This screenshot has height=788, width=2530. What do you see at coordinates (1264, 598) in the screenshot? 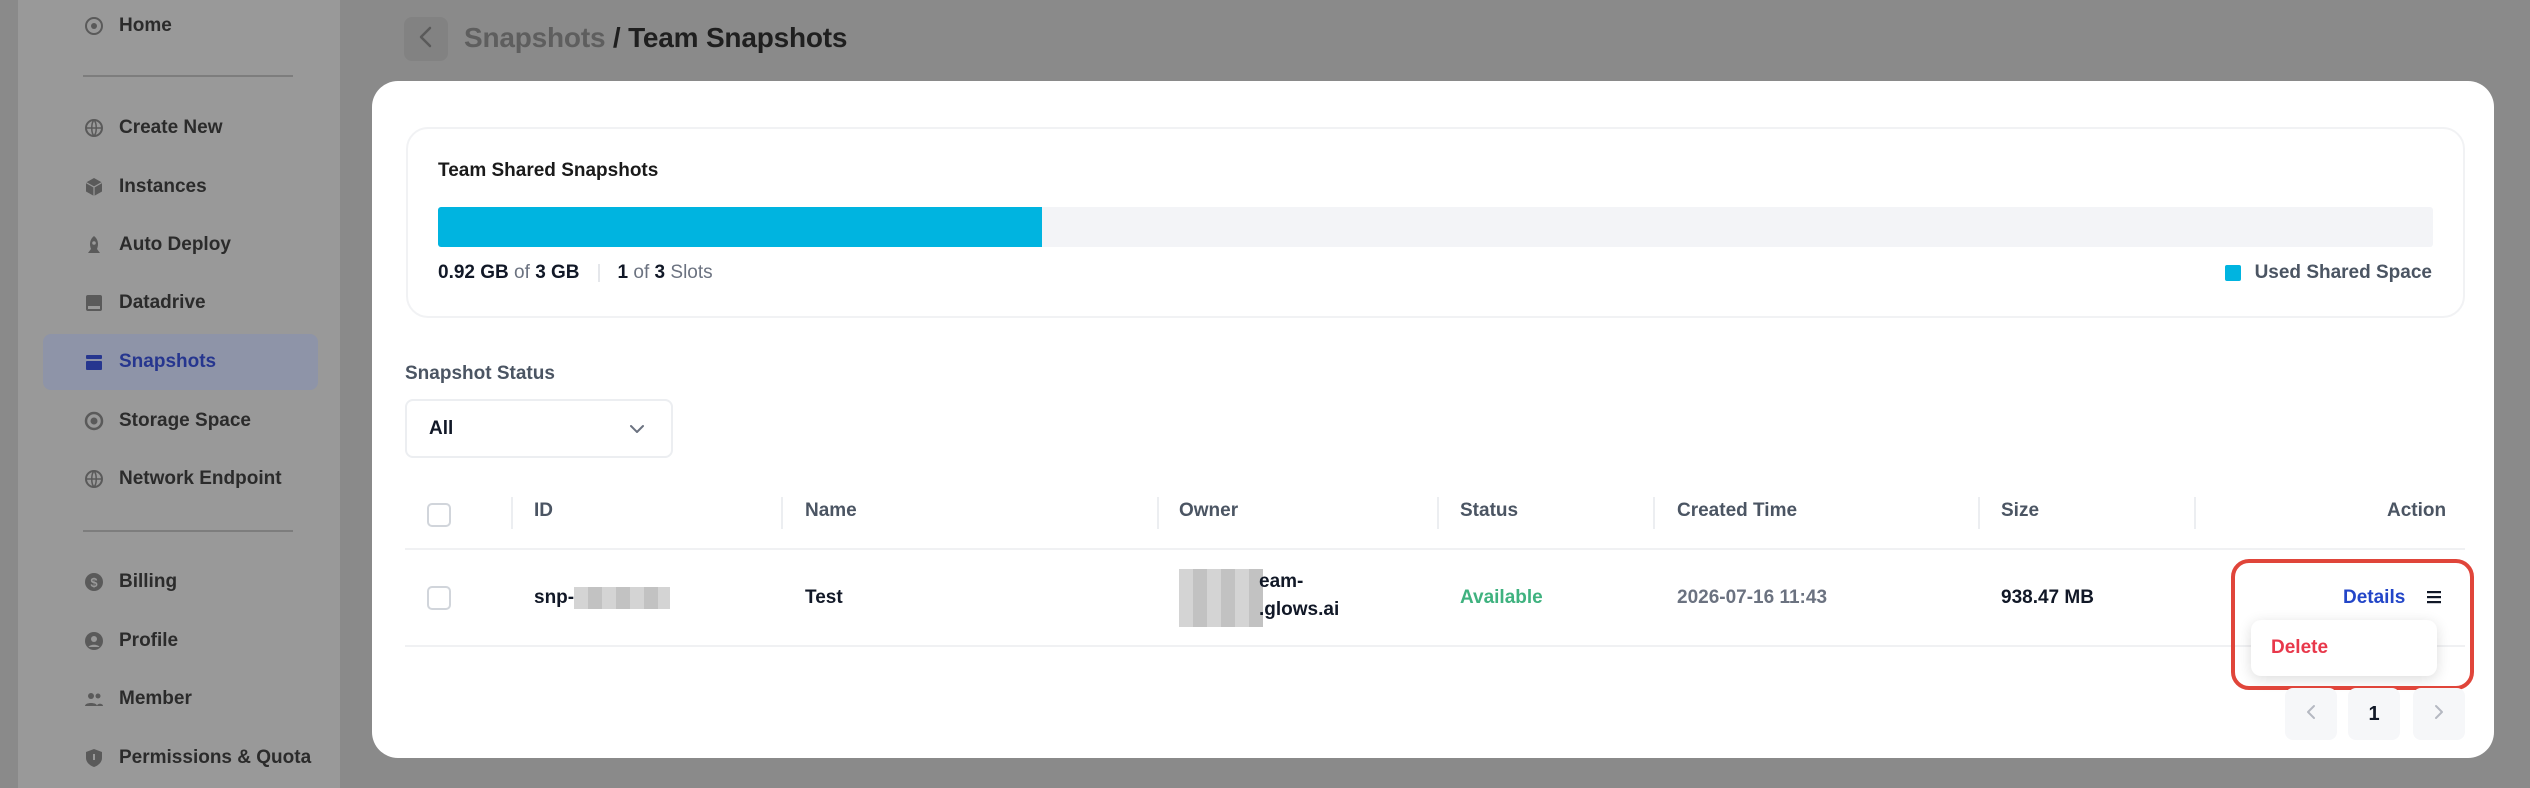
I see `snapshot-owner: eam- .glows.ai` at bounding box center [1264, 598].